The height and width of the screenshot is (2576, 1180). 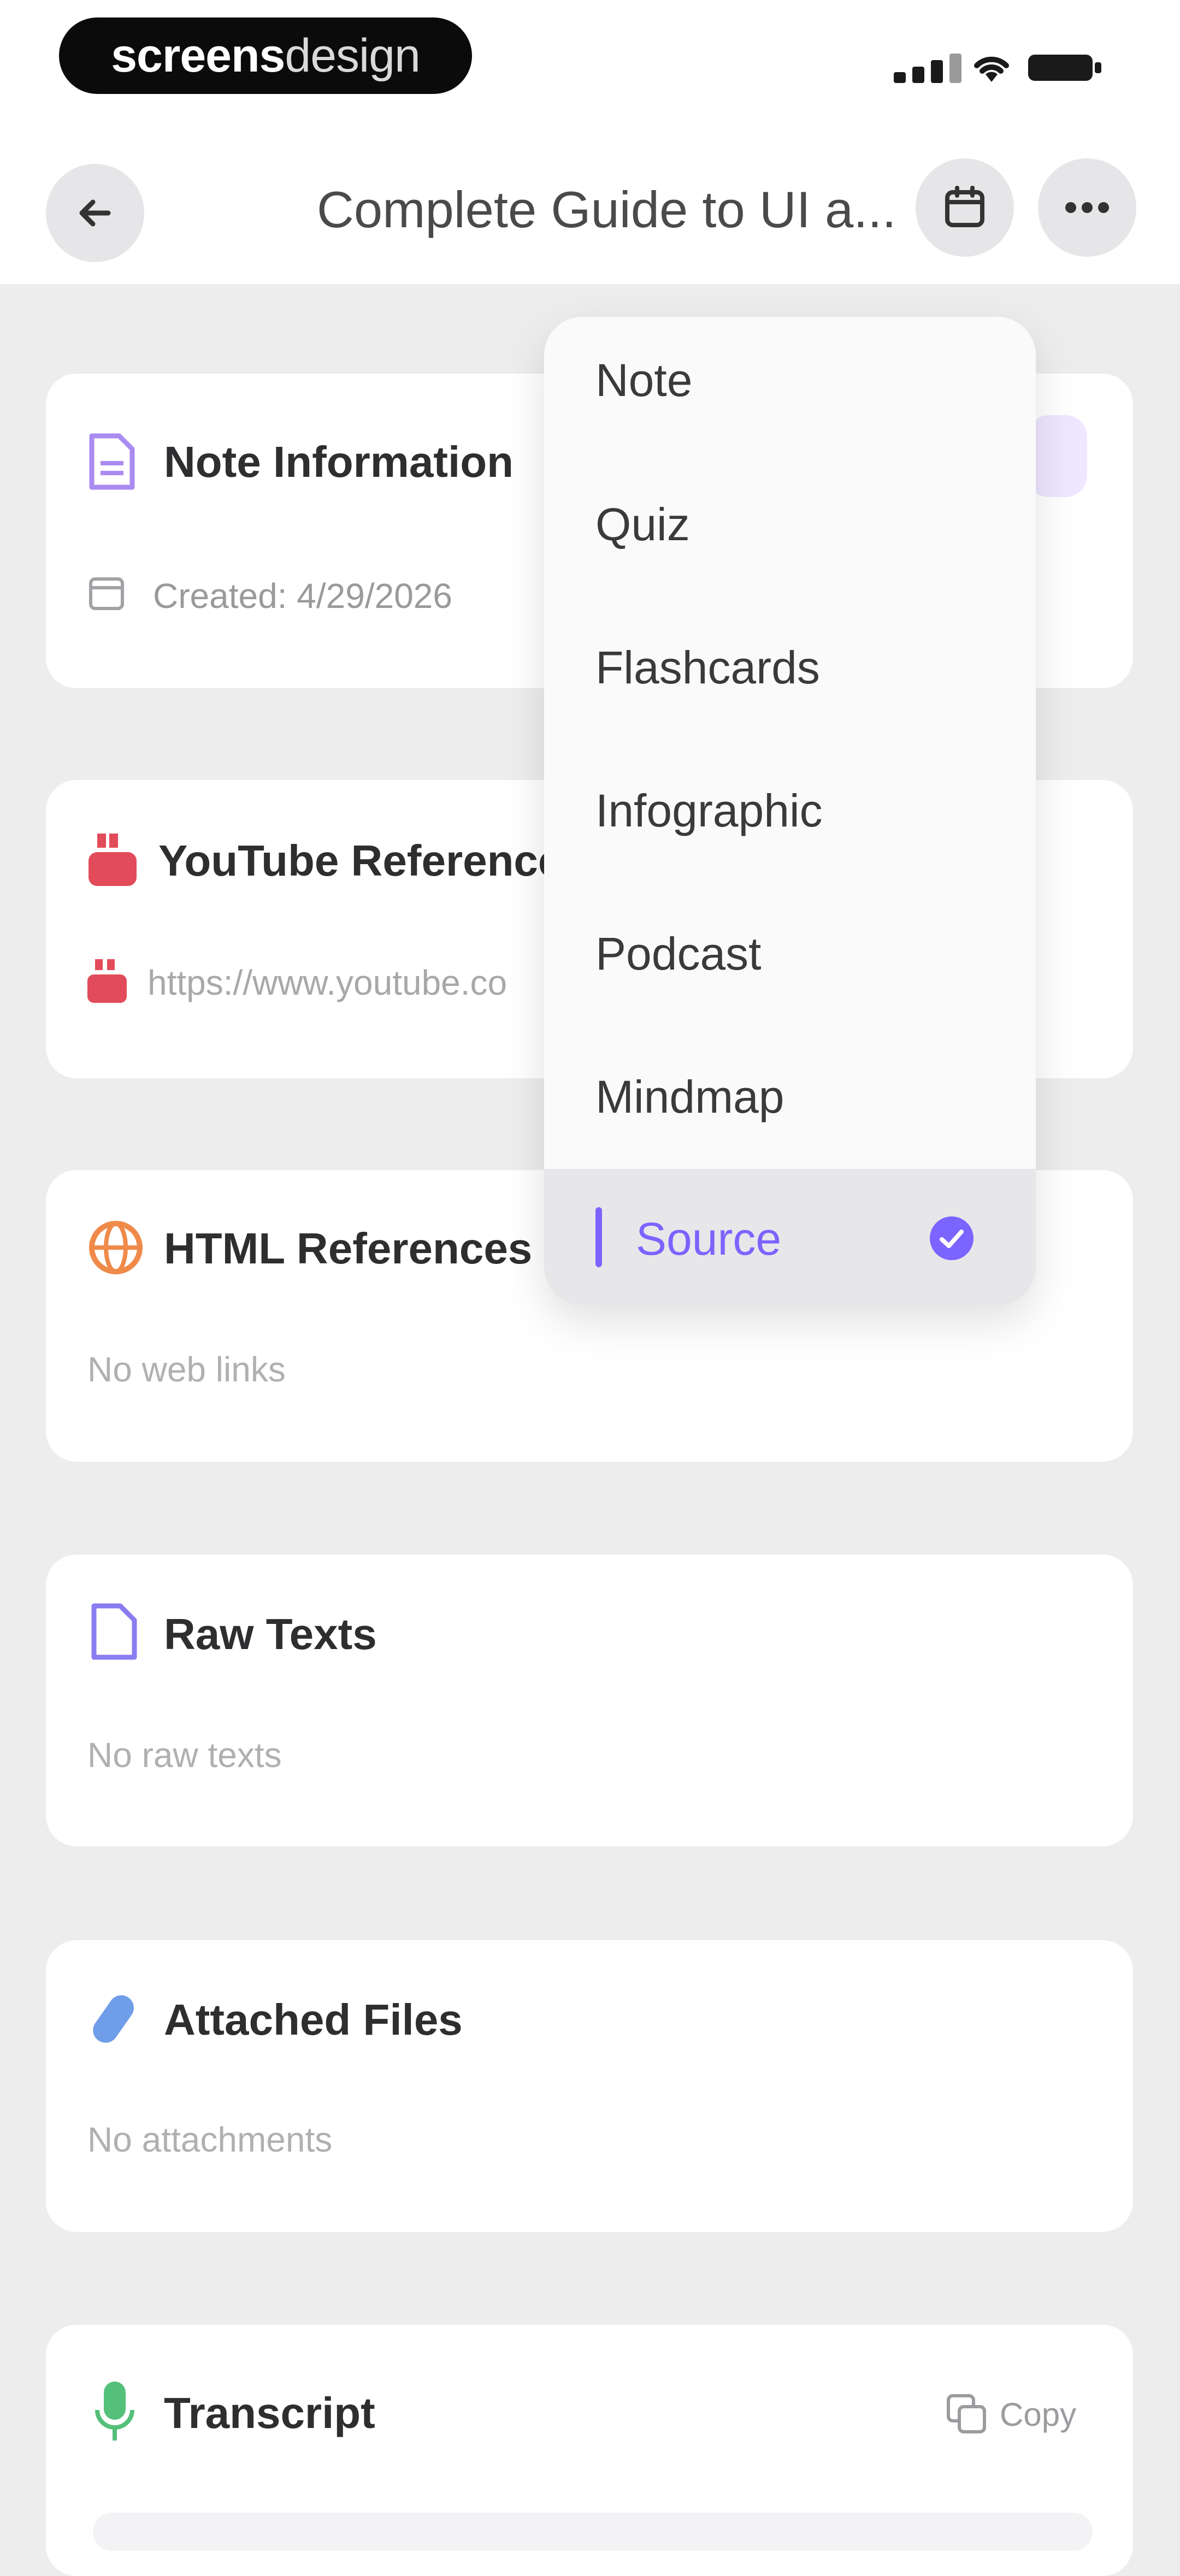 What do you see at coordinates (107, 981) in the screenshot?
I see `youtube-small-icon` at bounding box center [107, 981].